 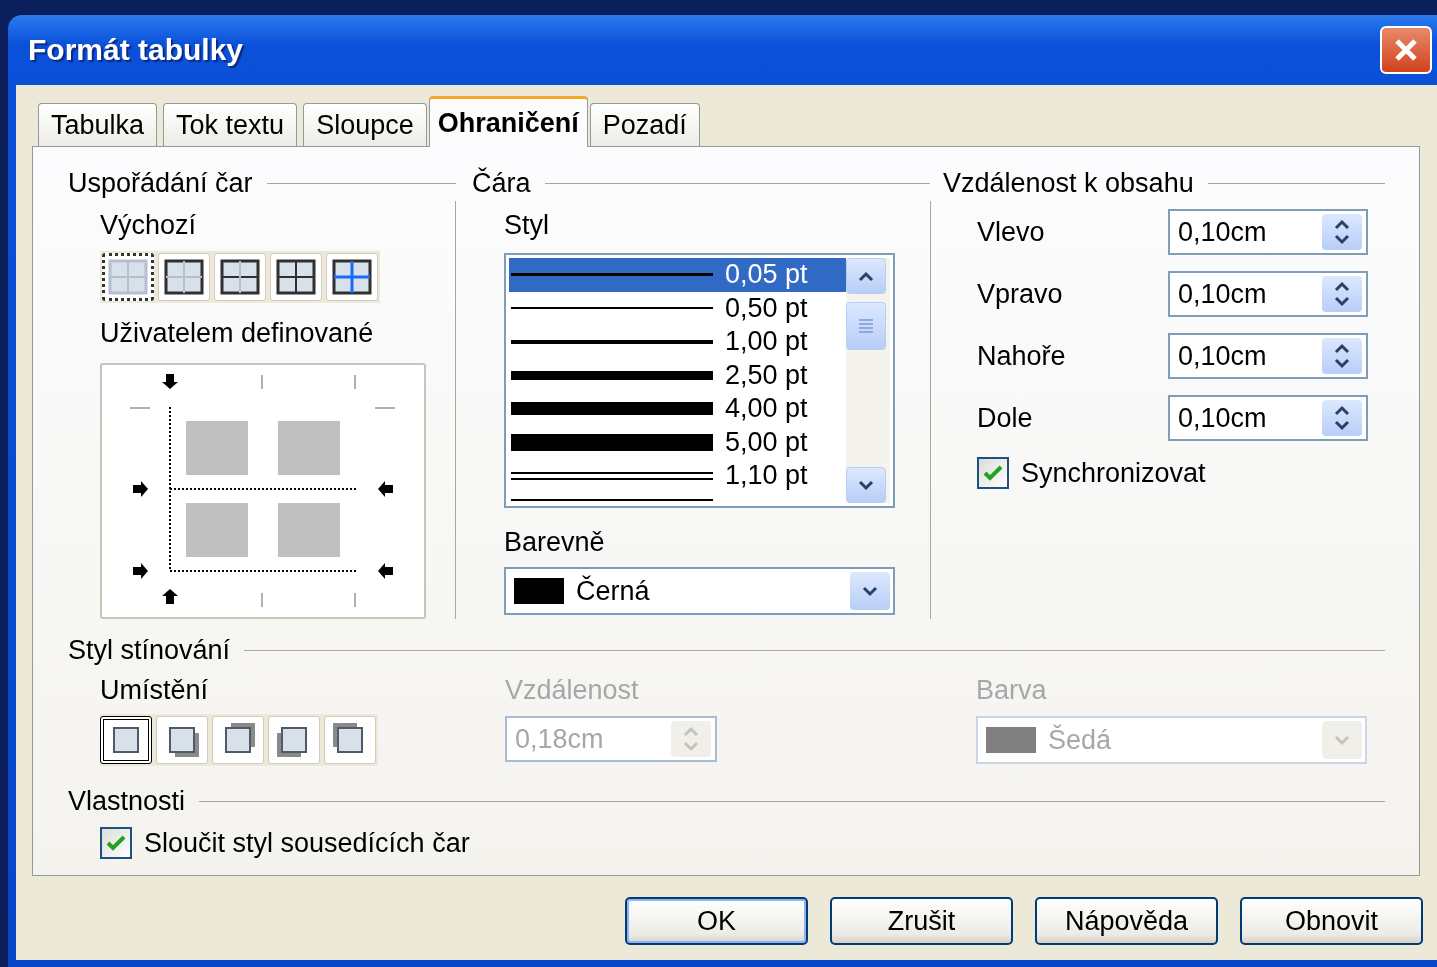 What do you see at coordinates (230, 124) in the screenshot?
I see `tab: Tok textu` at bounding box center [230, 124].